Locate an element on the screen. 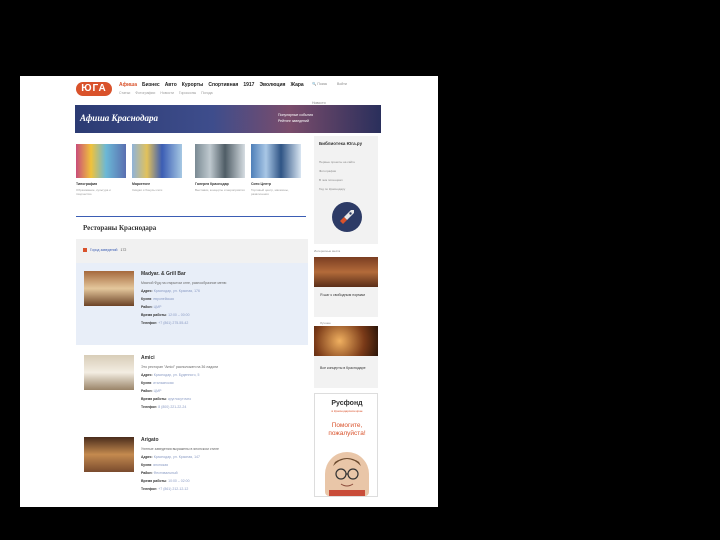  subnav-item: Новости is located at coordinates (167, 93).